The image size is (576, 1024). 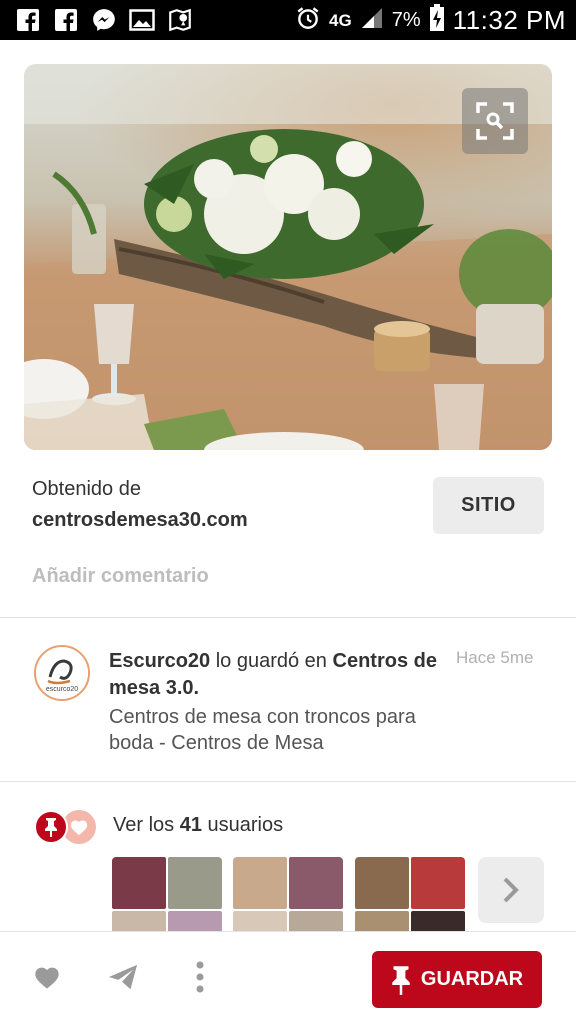 I want to click on visual-search-icon, so click(x=495, y=121).